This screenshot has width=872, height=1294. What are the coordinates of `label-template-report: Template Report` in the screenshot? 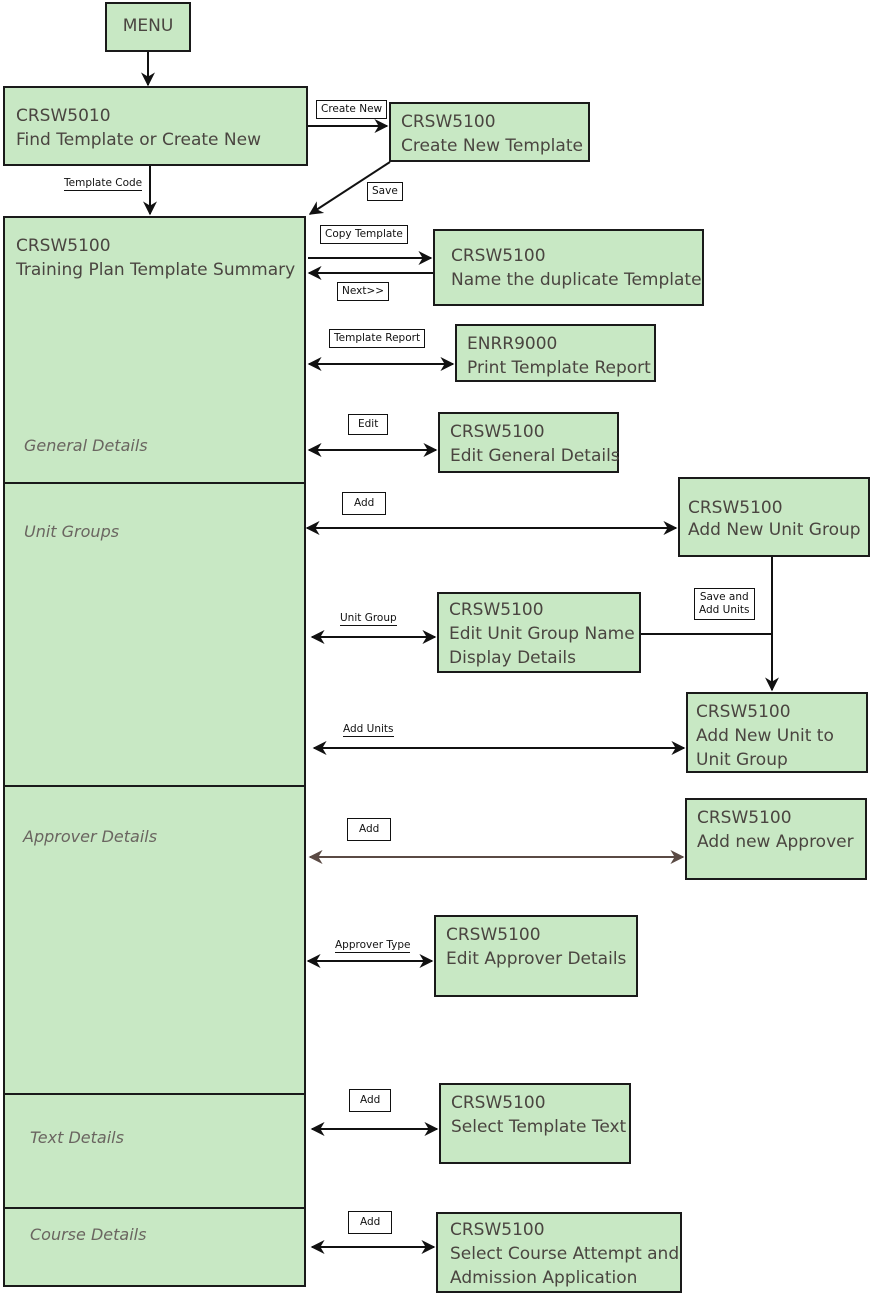 It's located at (377, 338).